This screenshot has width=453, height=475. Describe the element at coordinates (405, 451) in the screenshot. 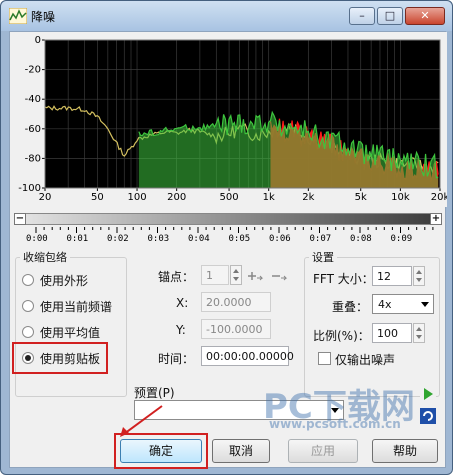

I see `help-button: 帮助` at that location.